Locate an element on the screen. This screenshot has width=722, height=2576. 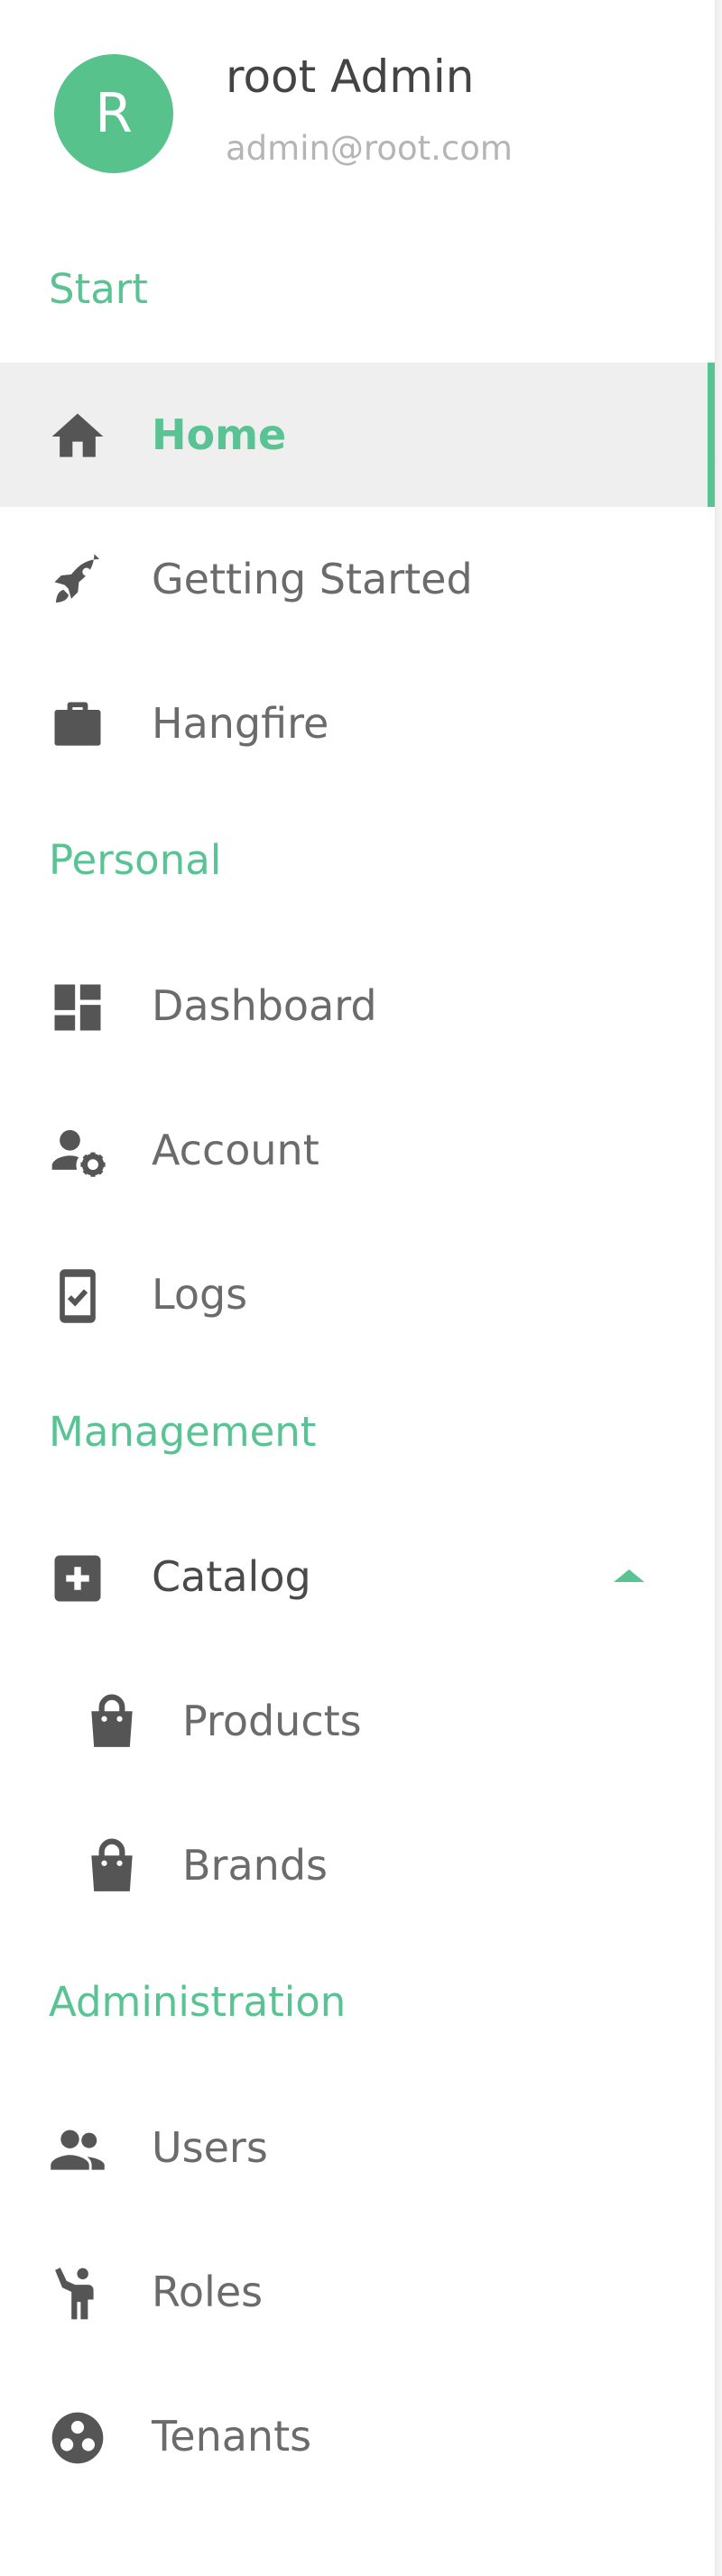
section-header-start: Start is located at coordinates (98, 289).